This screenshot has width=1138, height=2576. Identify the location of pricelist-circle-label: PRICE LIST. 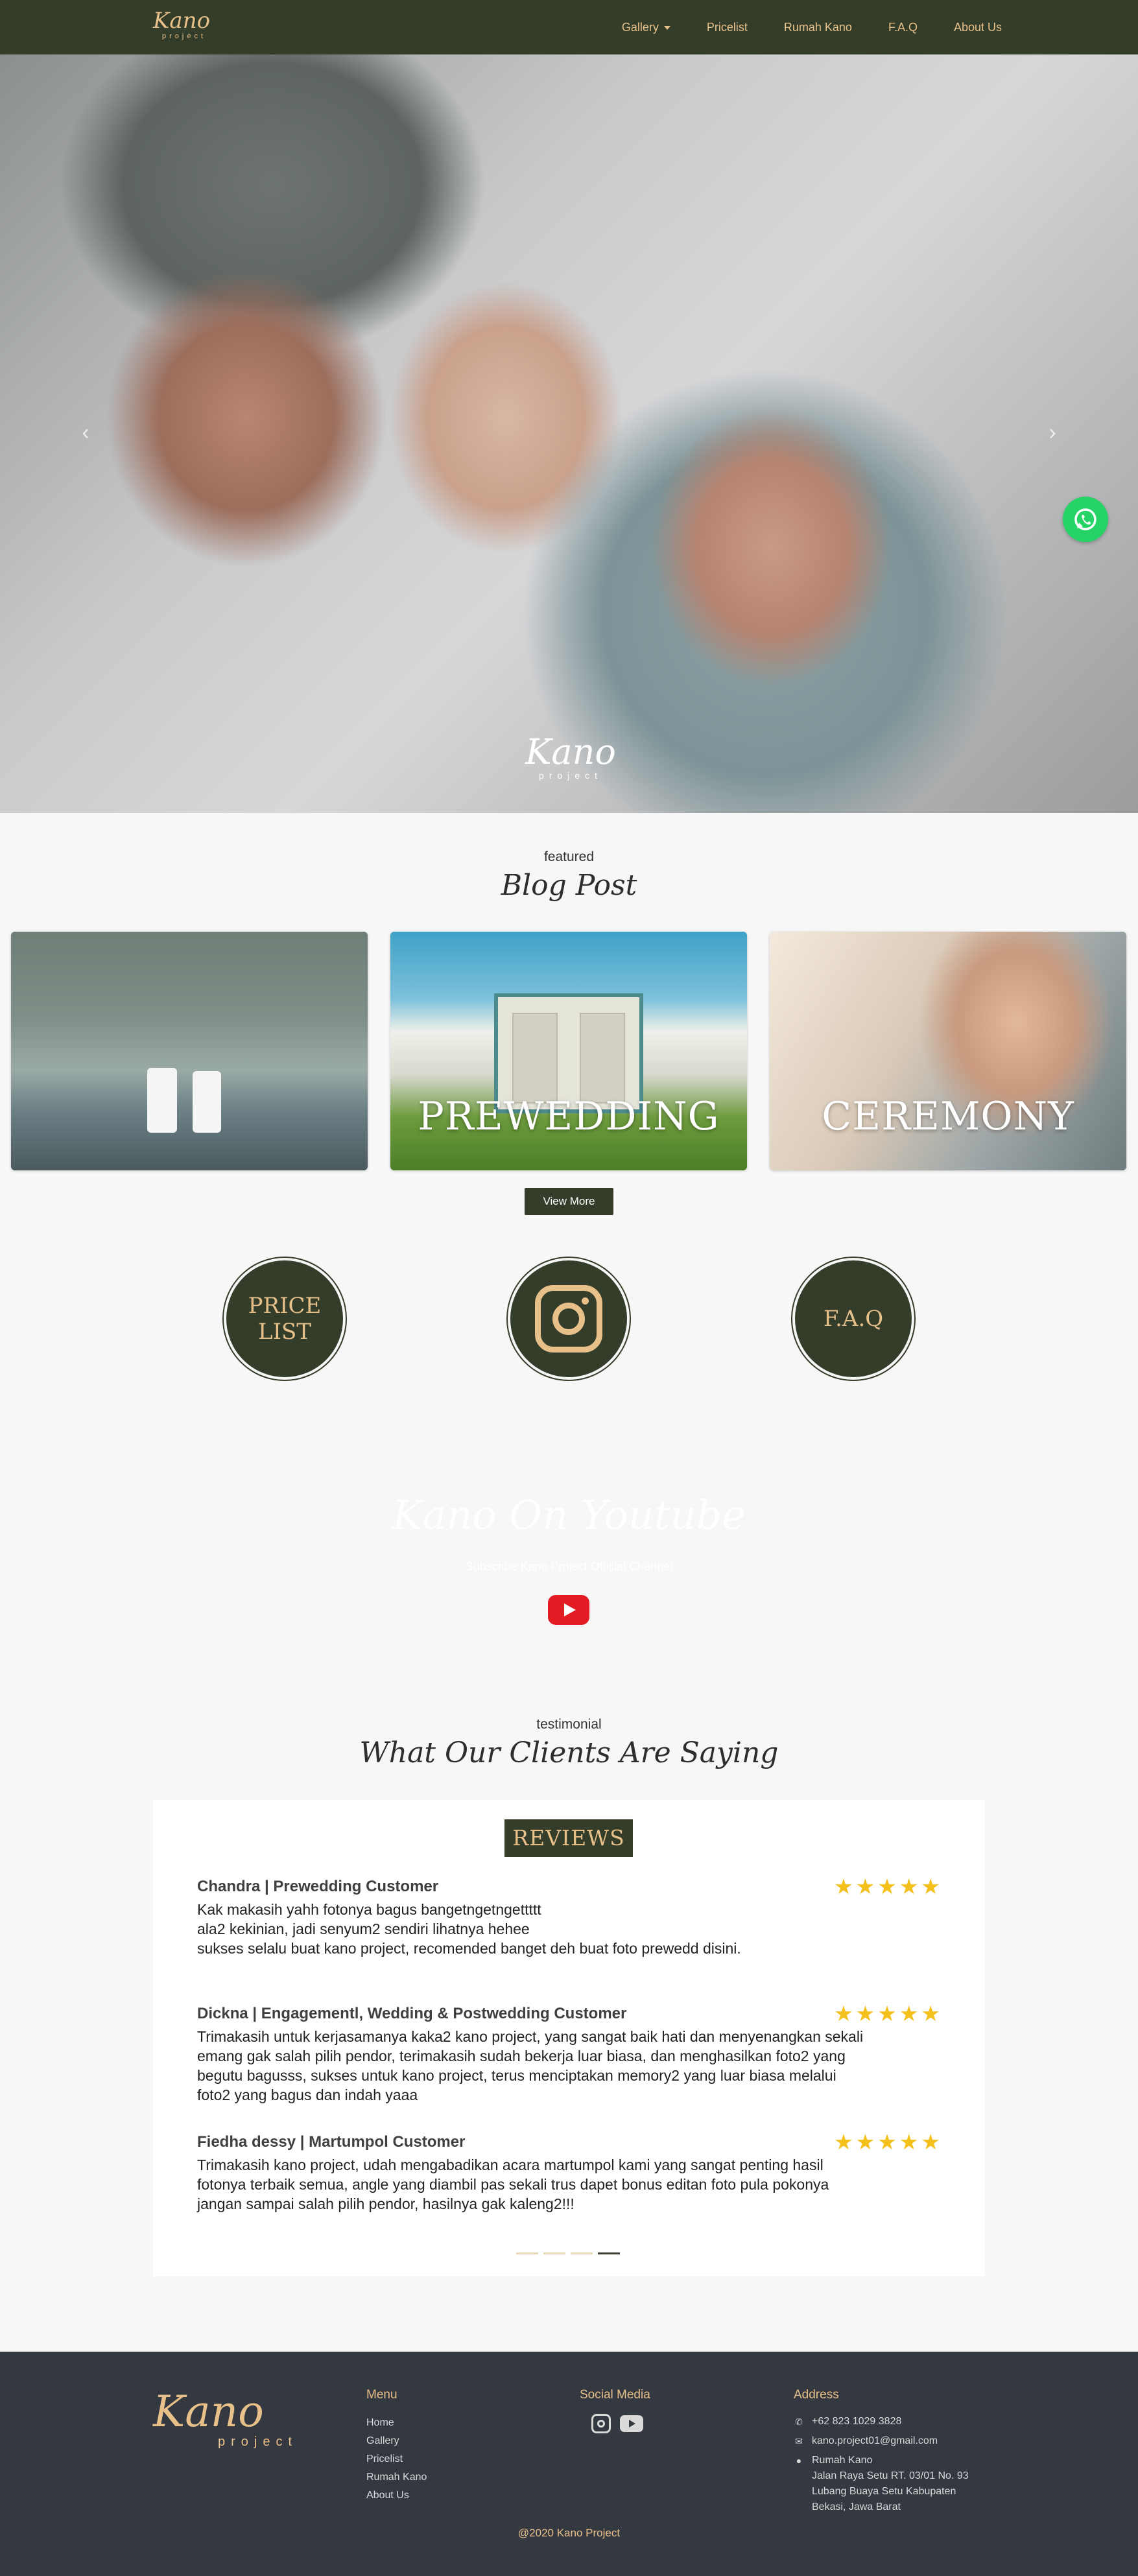
(285, 1319).